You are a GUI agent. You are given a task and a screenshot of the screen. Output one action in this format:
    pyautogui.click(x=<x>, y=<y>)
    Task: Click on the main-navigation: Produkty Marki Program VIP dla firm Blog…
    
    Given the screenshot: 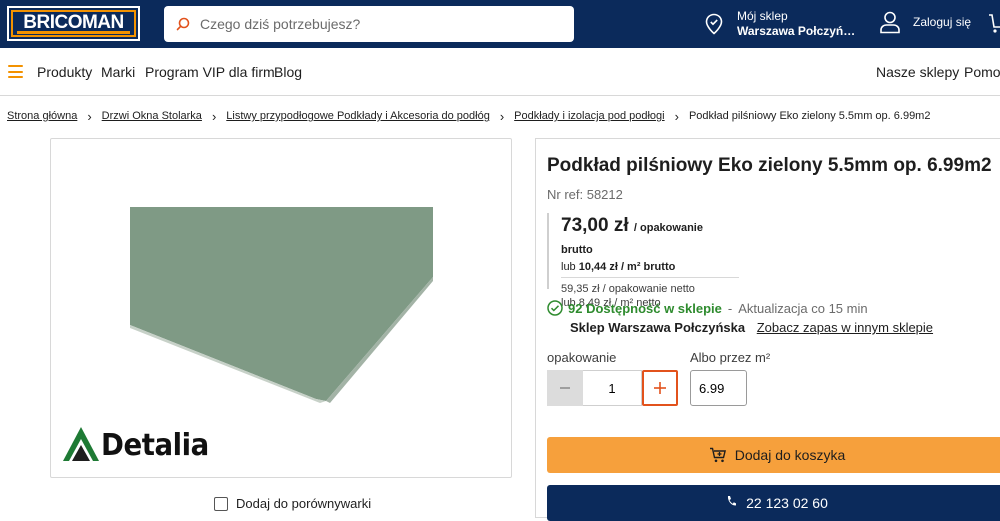 What is the action you would take?
    pyautogui.click(x=500, y=72)
    